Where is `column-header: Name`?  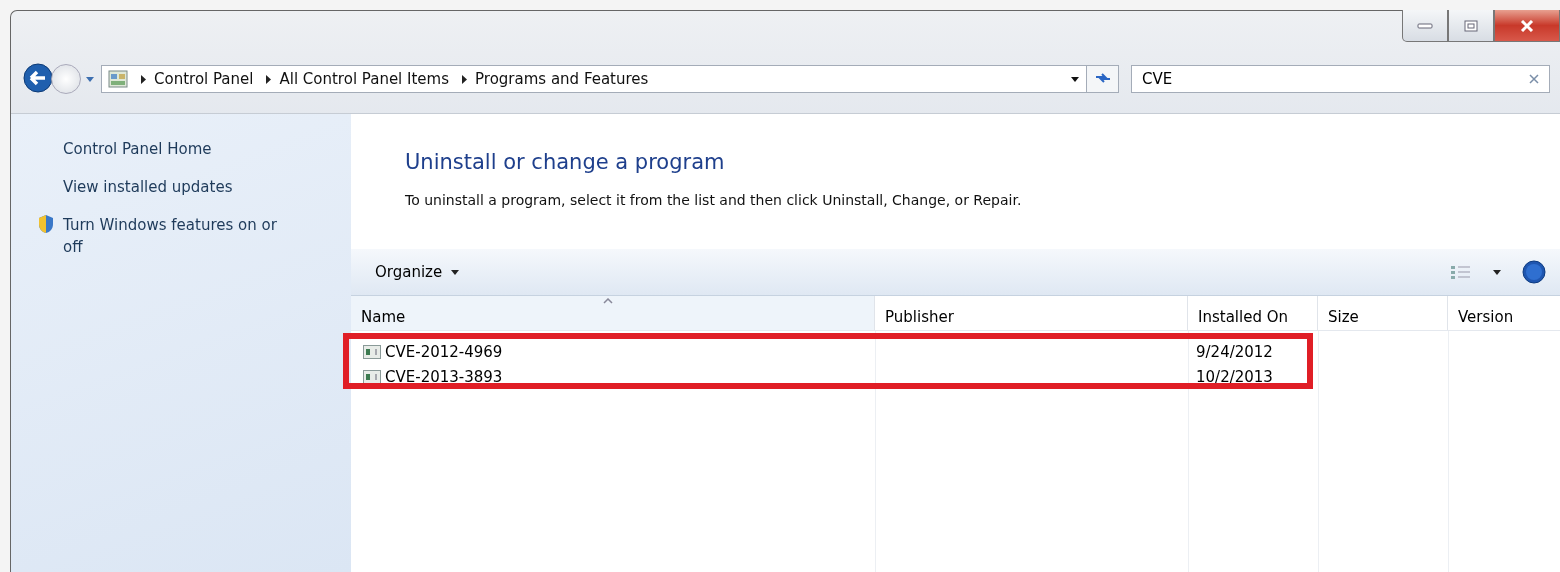
column-header: Name is located at coordinates (613, 313).